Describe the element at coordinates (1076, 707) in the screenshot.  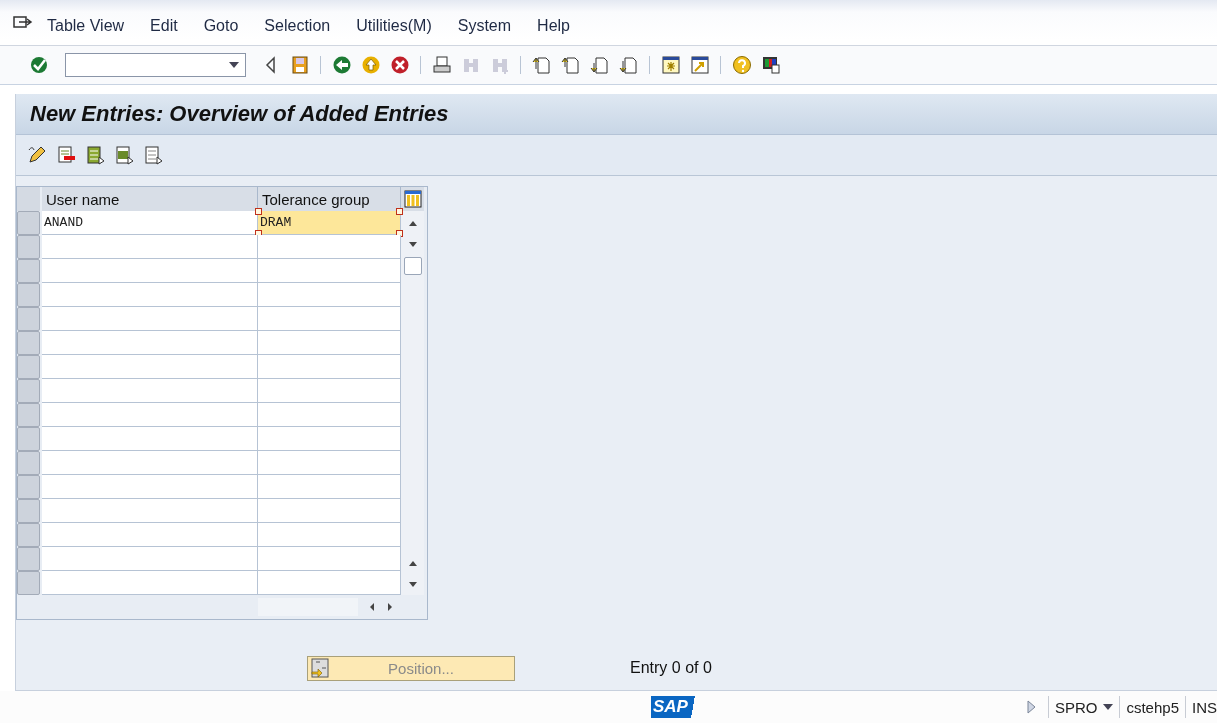
I see `transaction-code: SPRO` at that location.